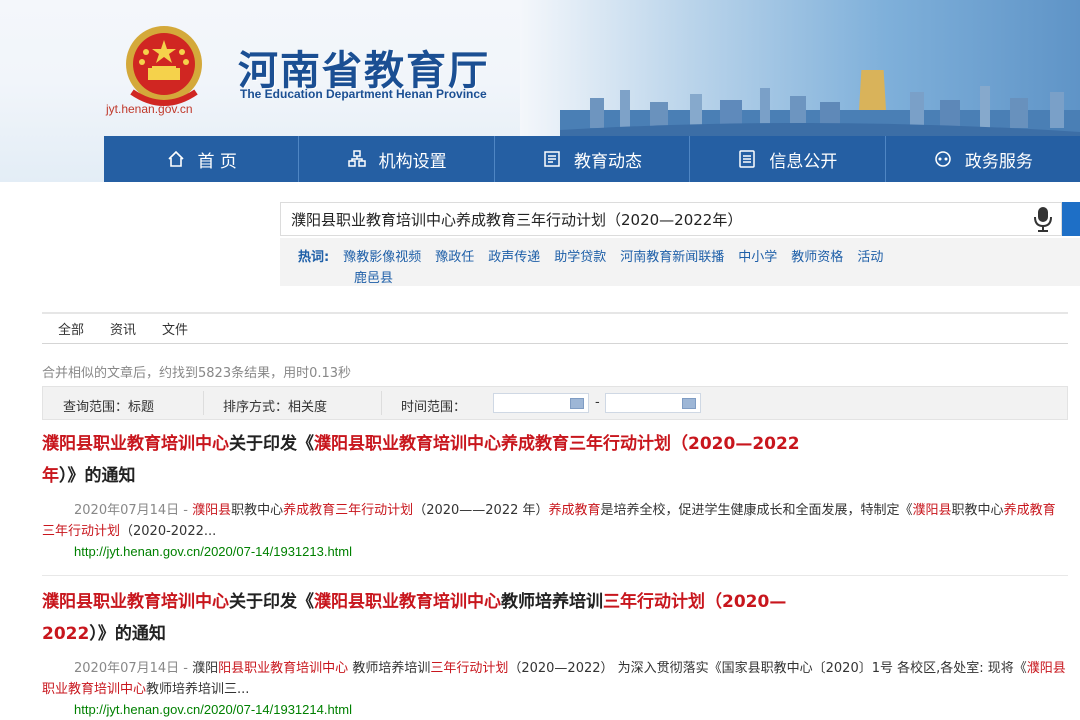 This screenshot has height=720, width=1080. I want to click on service-icon, so click(943, 159).